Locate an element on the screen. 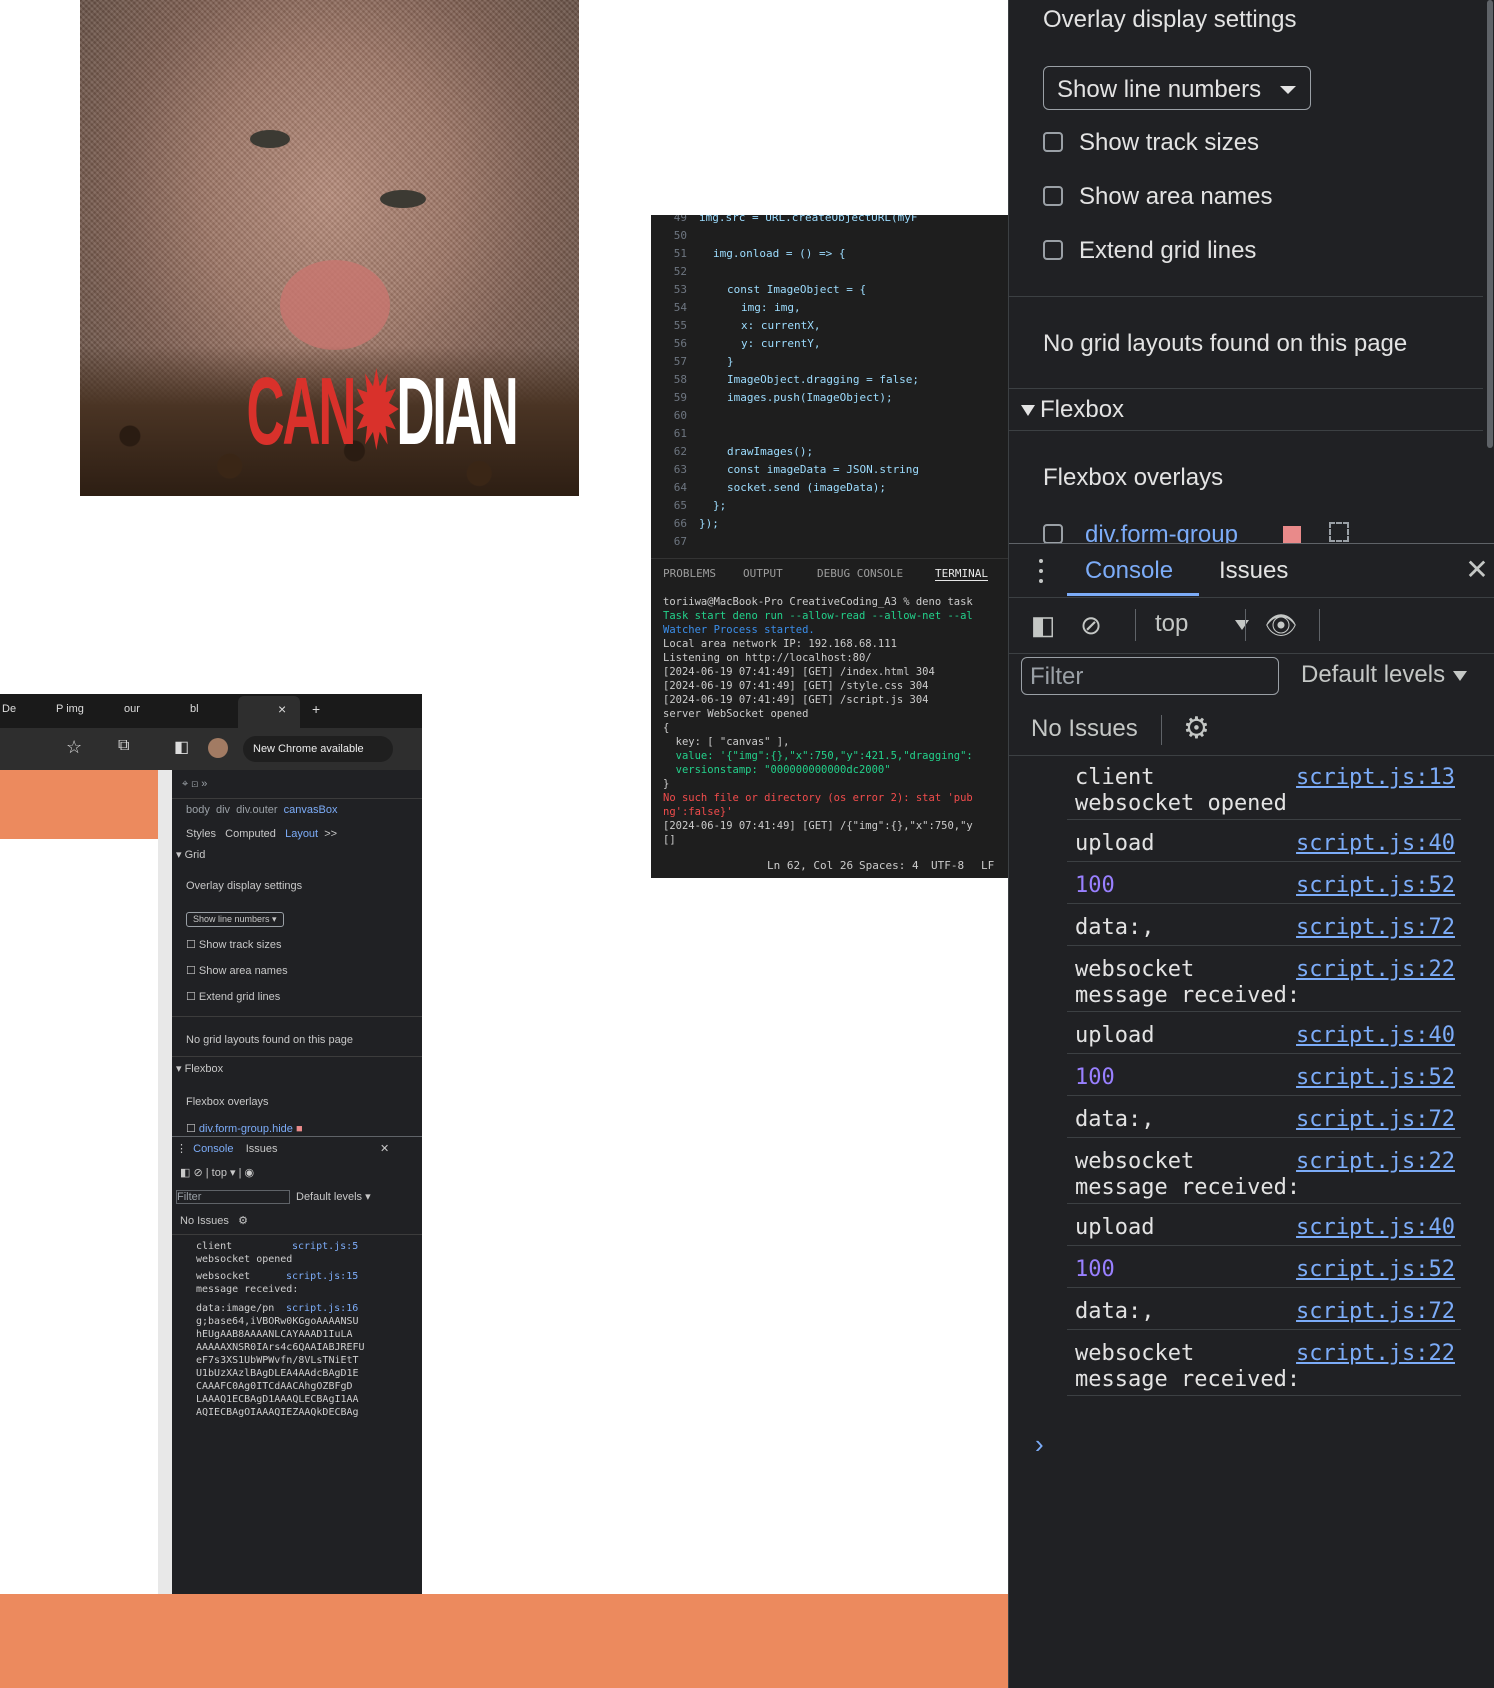 This screenshot has height=1688, width=1494. cat-image: CAN✹DIAN is located at coordinates (329, 248).